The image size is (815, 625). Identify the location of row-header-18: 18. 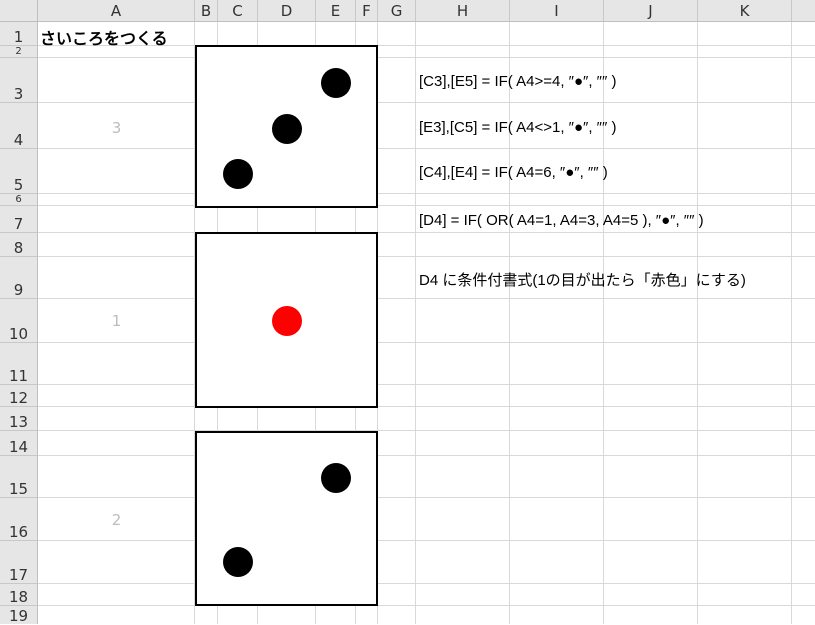
(19, 595).